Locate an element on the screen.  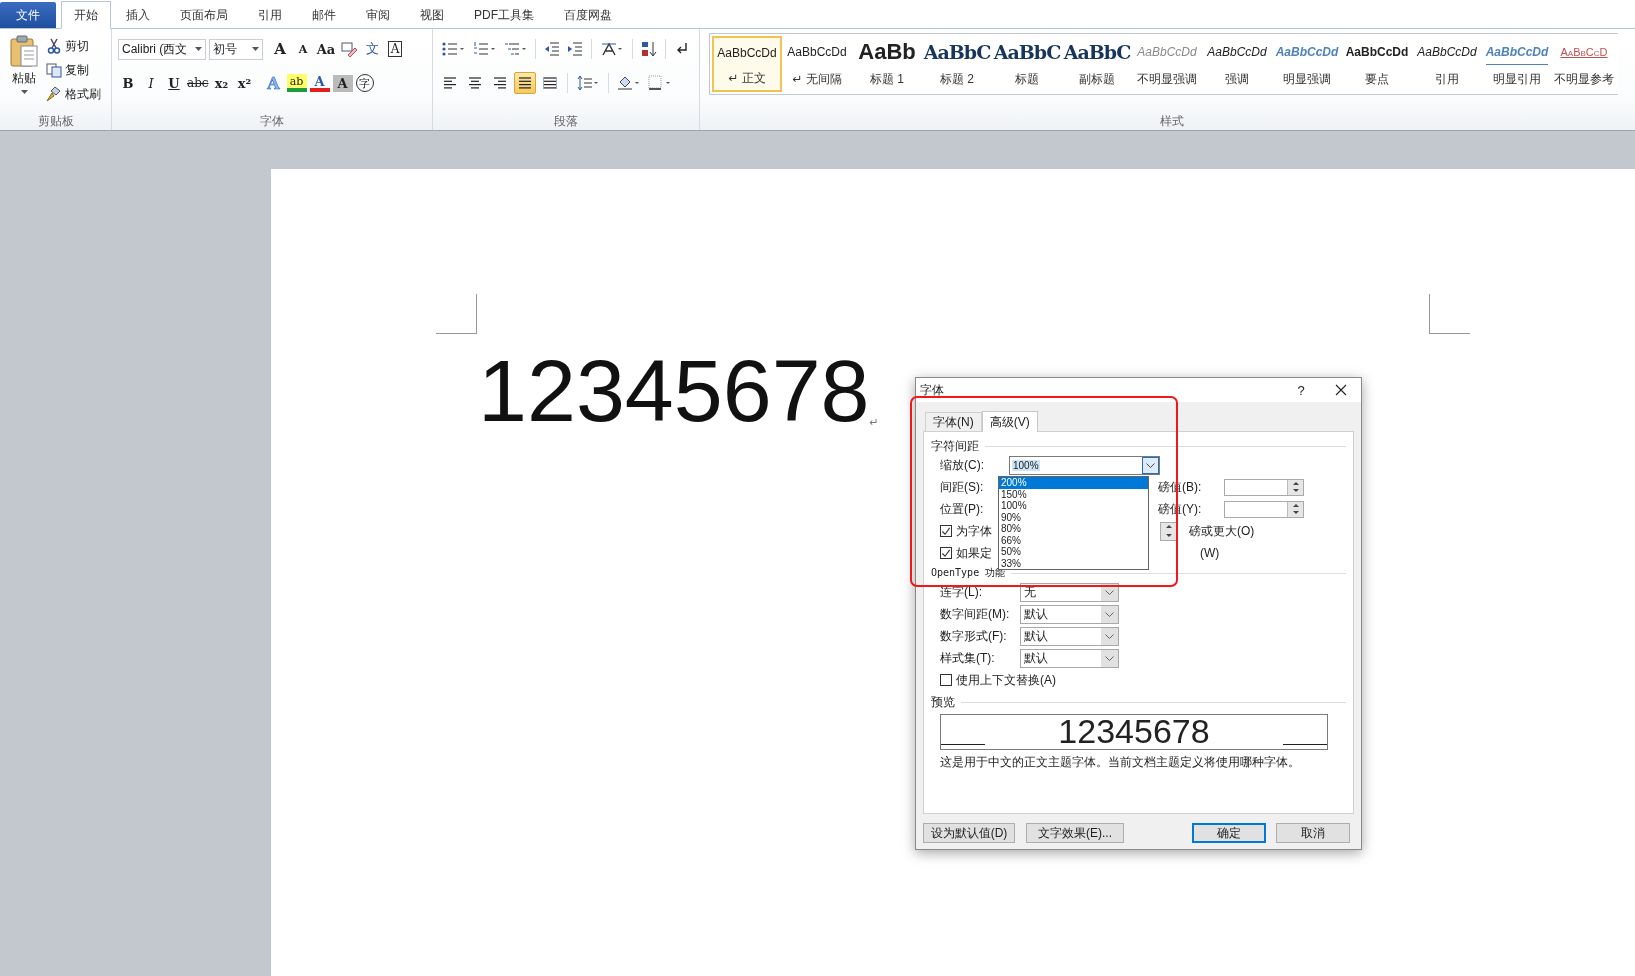
preview-text: 12345678 is located at coordinates (1134, 731).